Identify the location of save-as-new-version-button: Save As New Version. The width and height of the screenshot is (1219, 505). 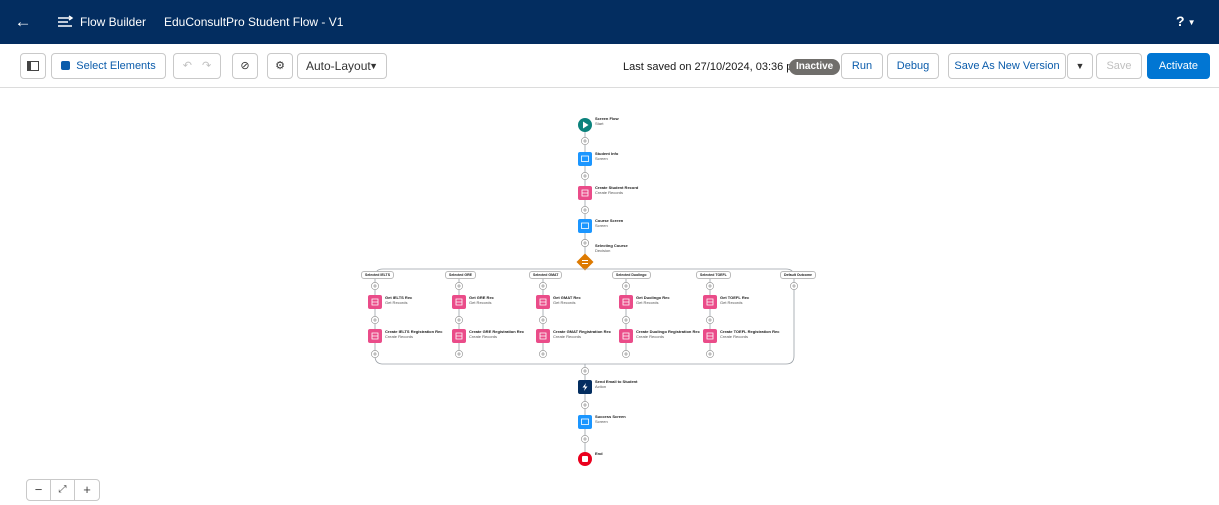
(1007, 66).